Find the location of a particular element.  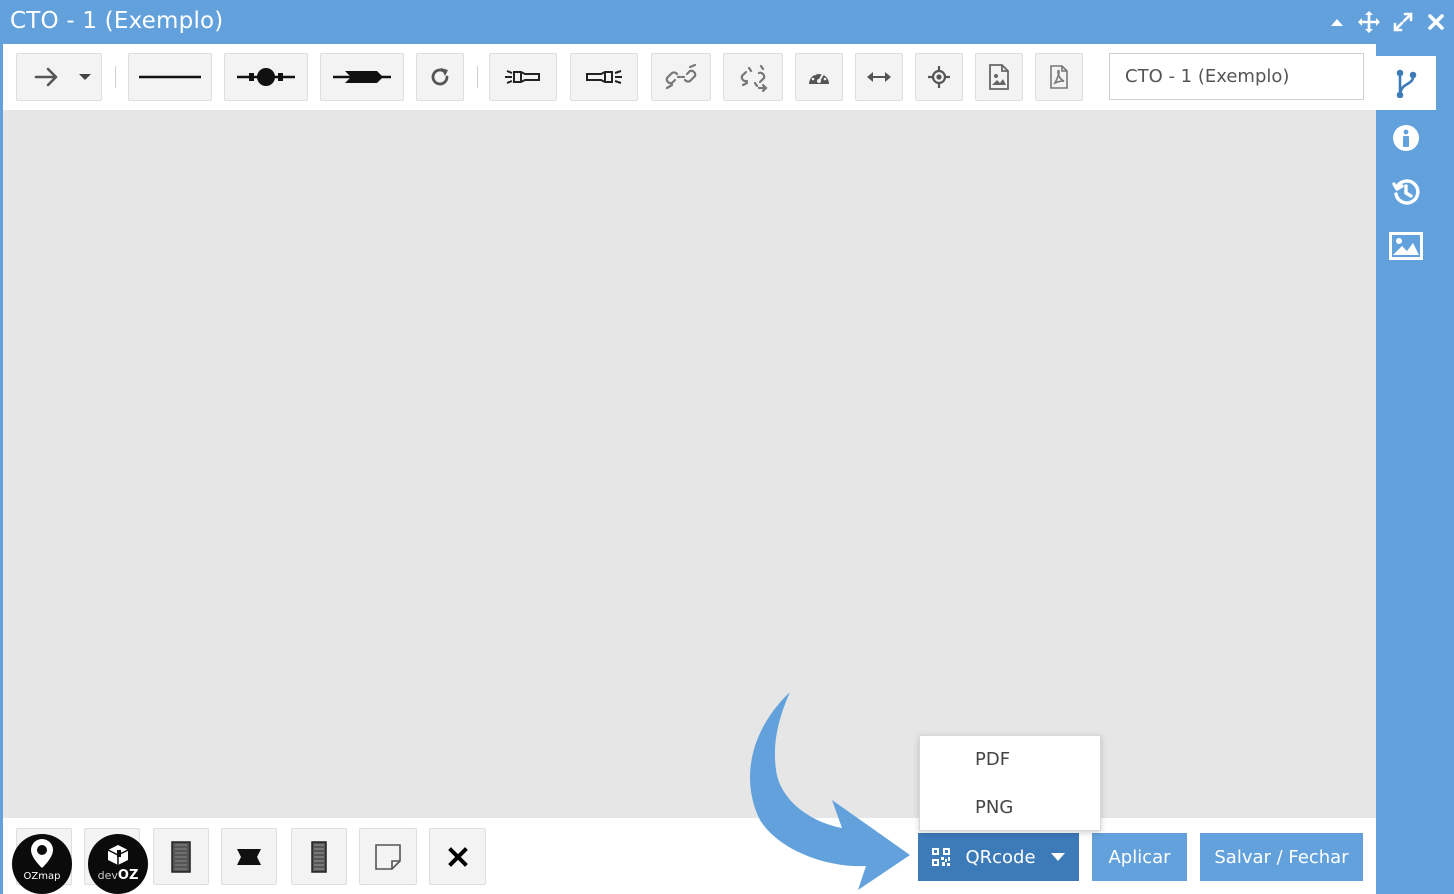

resize-horizontal-button is located at coordinates (879, 77).